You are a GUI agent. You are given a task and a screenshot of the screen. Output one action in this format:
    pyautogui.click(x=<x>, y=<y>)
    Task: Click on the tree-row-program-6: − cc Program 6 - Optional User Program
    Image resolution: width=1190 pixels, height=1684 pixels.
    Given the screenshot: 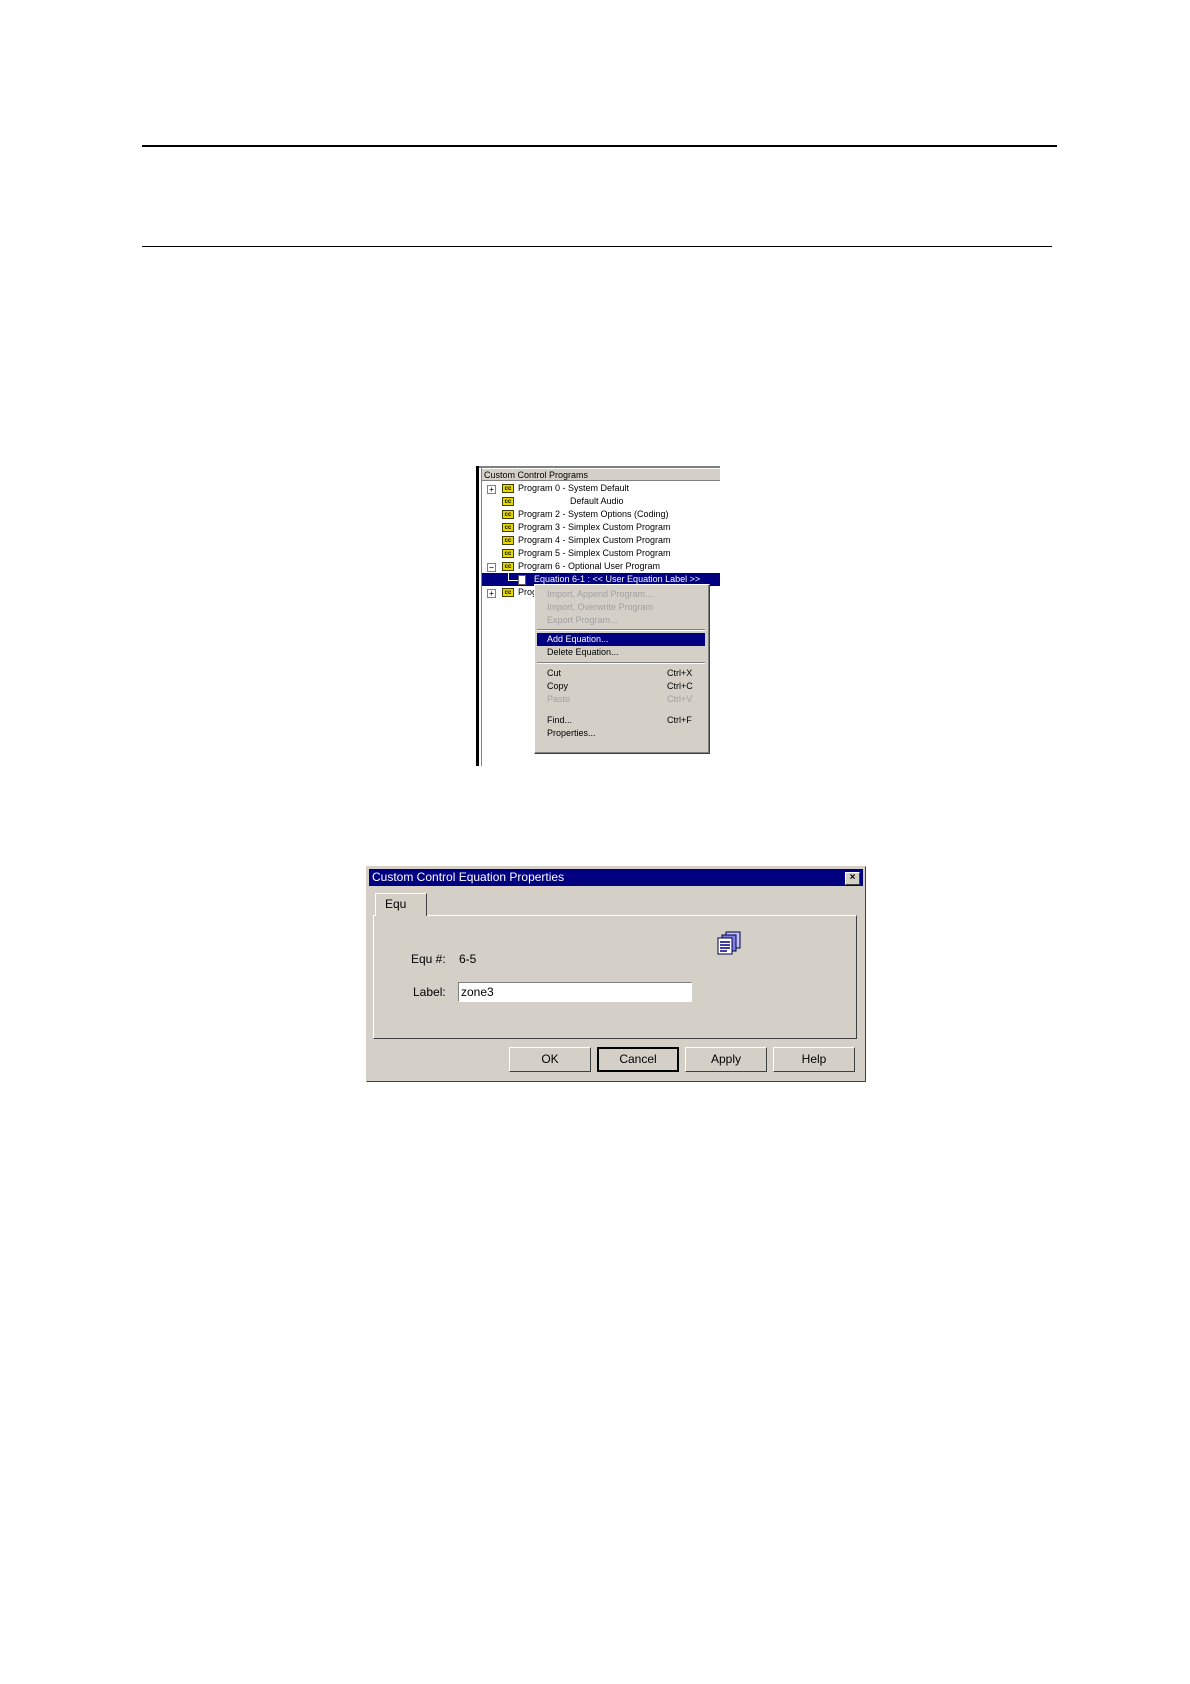 What is the action you would take?
    pyautogui.click(x=601, y=566)
    